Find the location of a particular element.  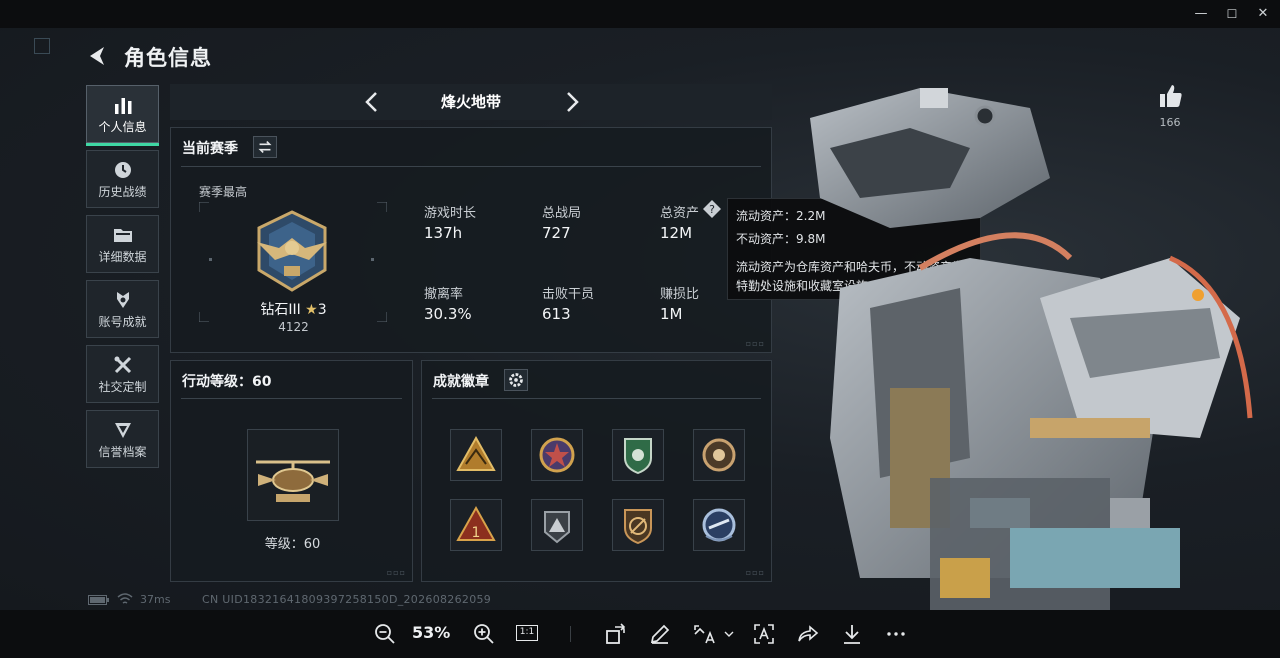

user-uid: CN UID18321641809397258150D_202608262059 is located at coordinates (347, 599).